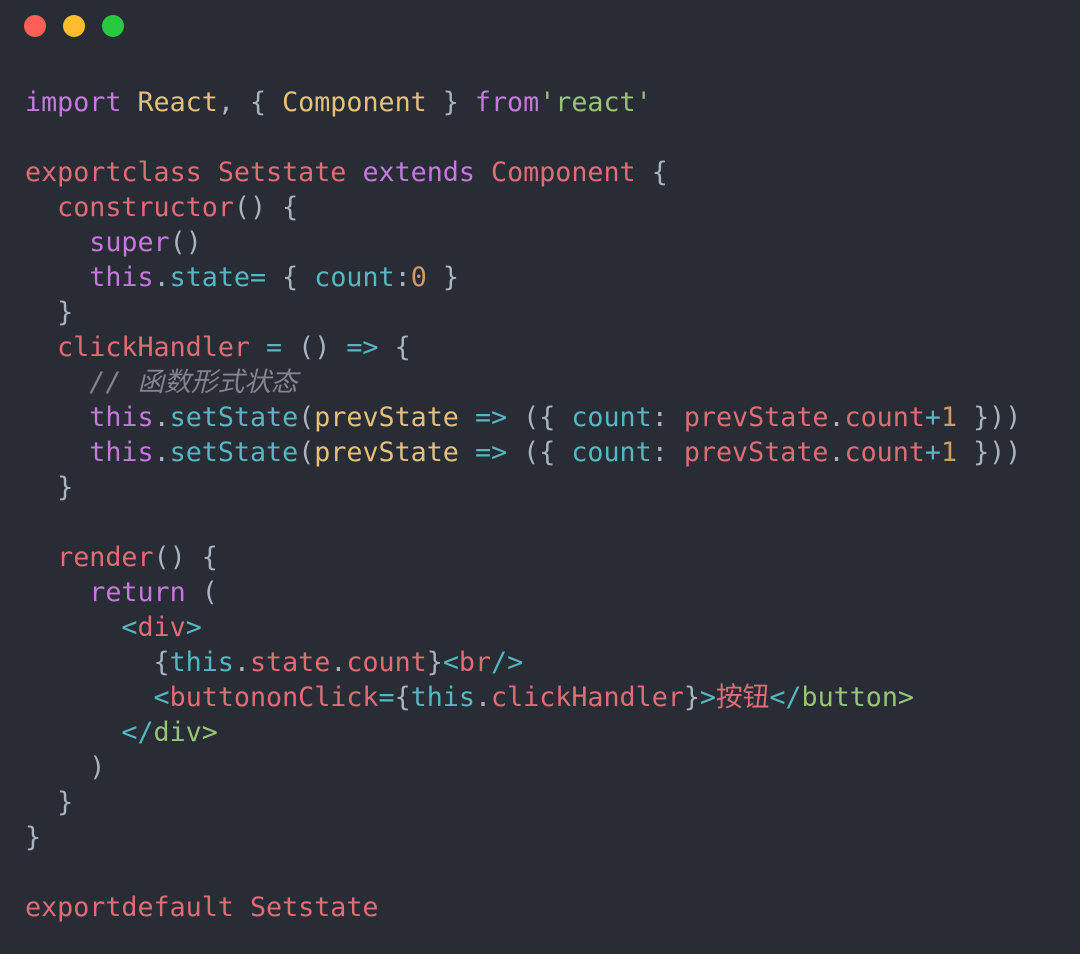  I want to click on code-line: <div>, so click(523, 627).